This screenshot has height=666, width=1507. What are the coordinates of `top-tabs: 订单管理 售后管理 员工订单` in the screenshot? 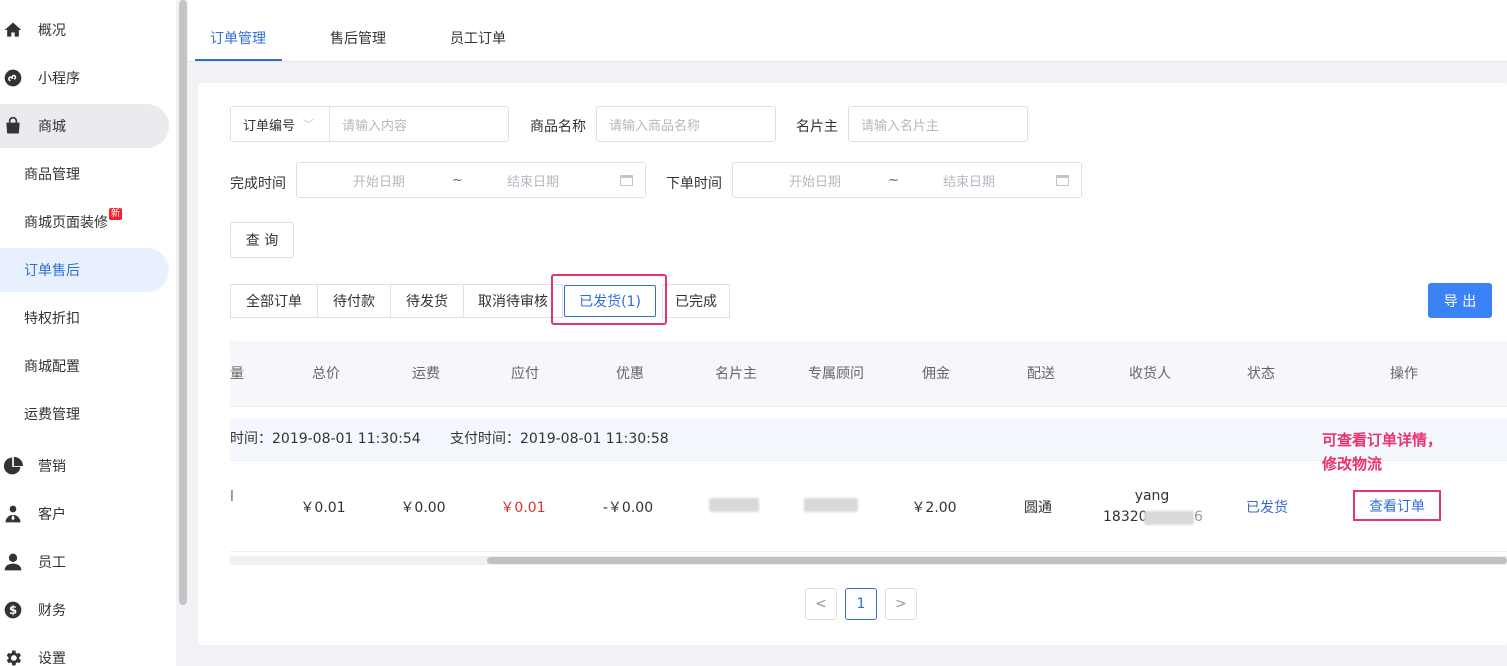 It's located at (847, 31).